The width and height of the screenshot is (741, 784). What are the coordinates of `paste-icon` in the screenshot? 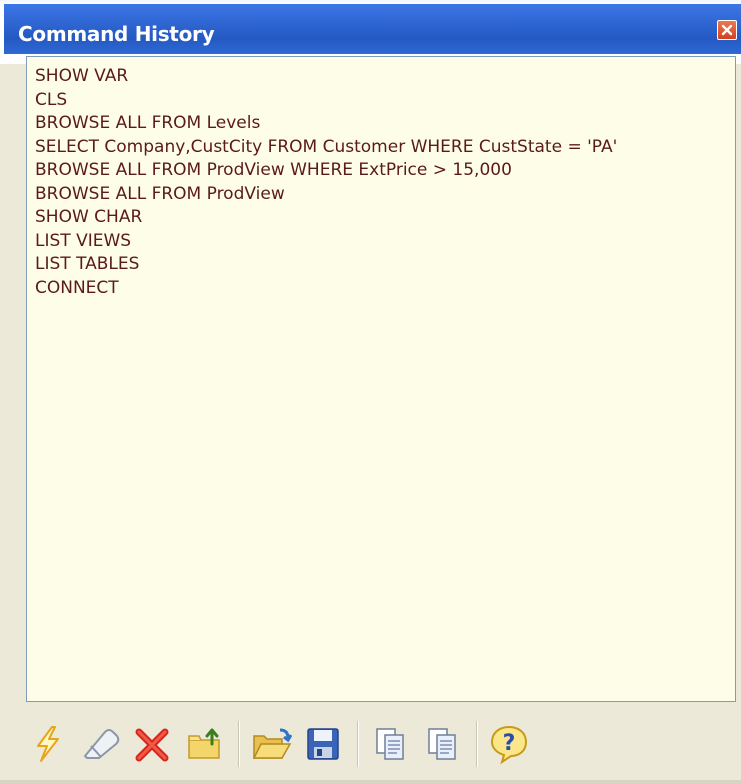 It's located at (442, 744).